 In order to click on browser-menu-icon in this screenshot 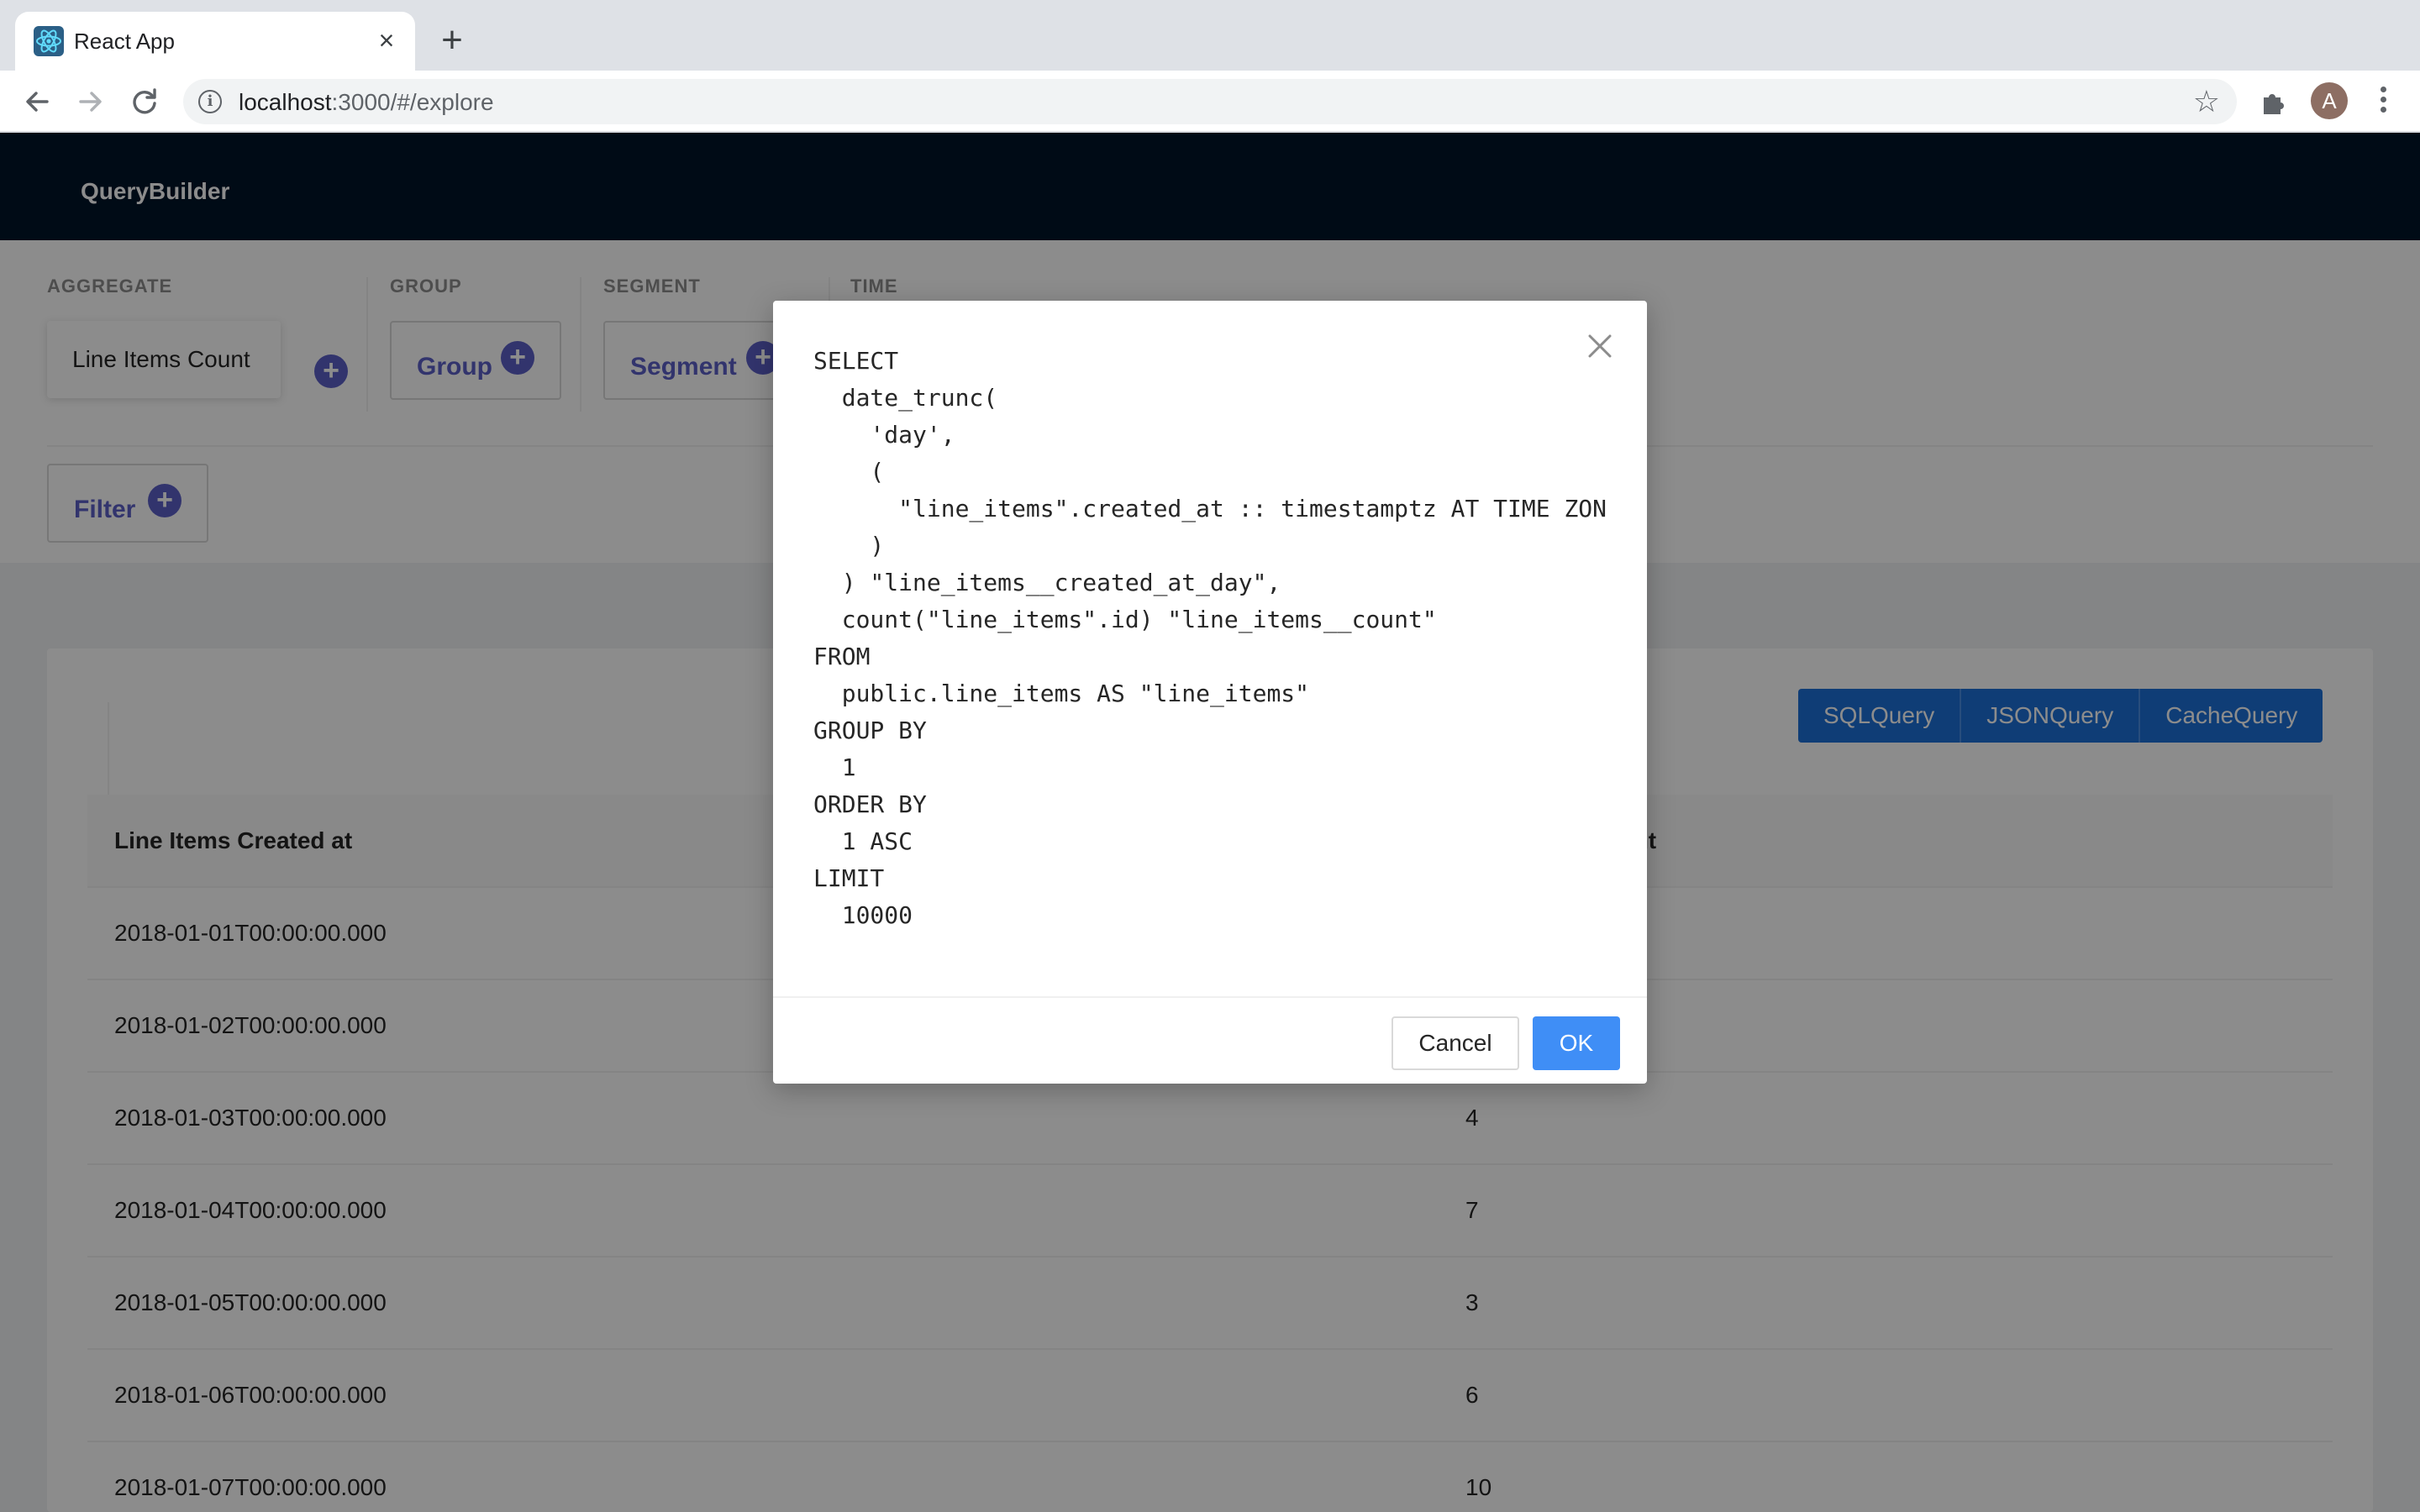, I will do `click(2383, 101)`.